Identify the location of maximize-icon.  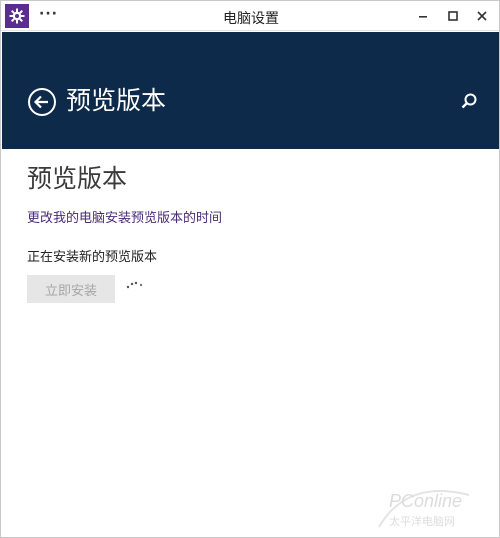
(453, 16).